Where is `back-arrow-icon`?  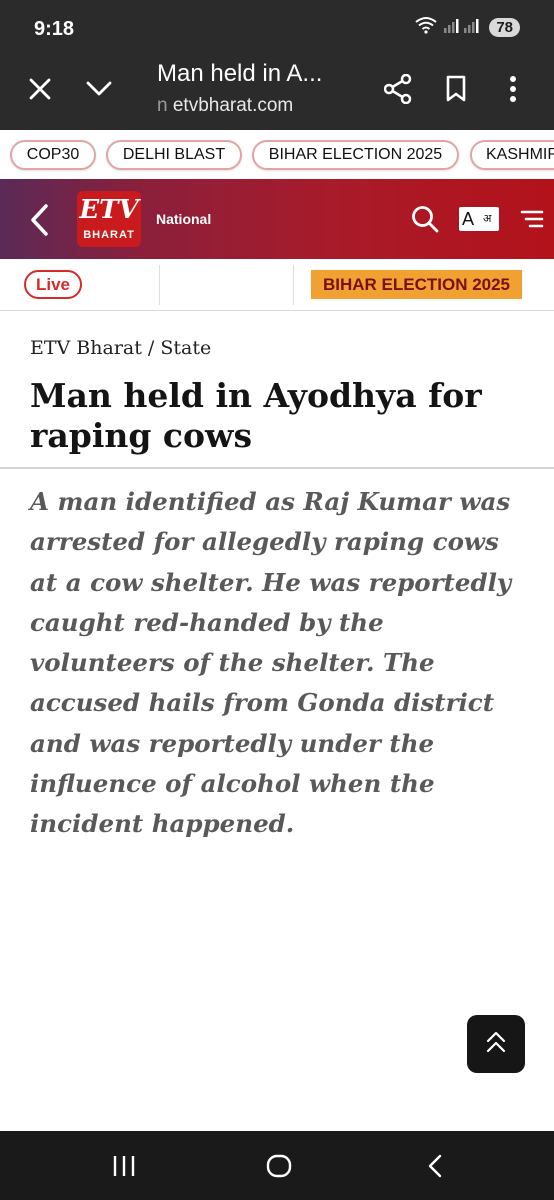
back-arrow-icon is located at coordinates (39, 222).